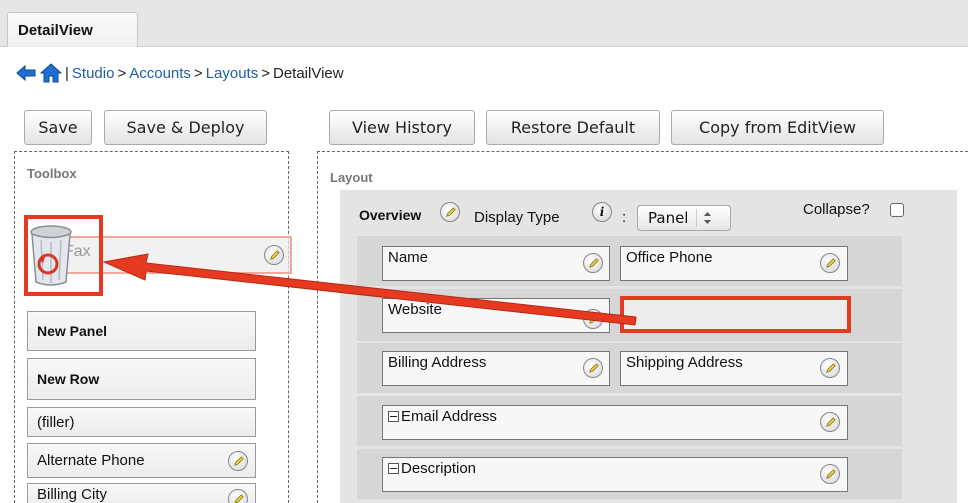  I want to click on field-label: Shipping Address, so click(684, 362).